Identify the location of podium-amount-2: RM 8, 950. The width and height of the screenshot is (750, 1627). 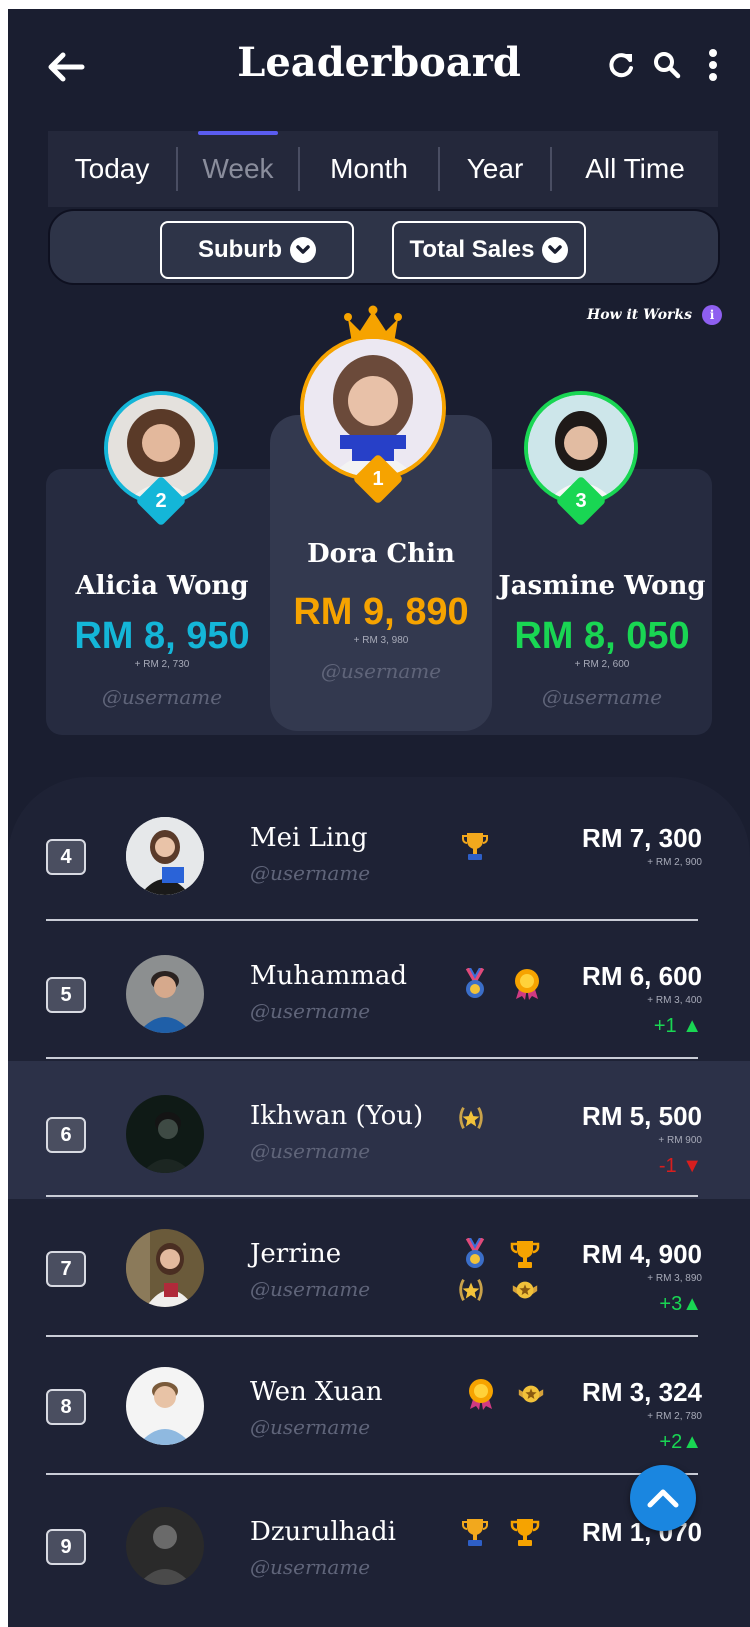
(162, 636).